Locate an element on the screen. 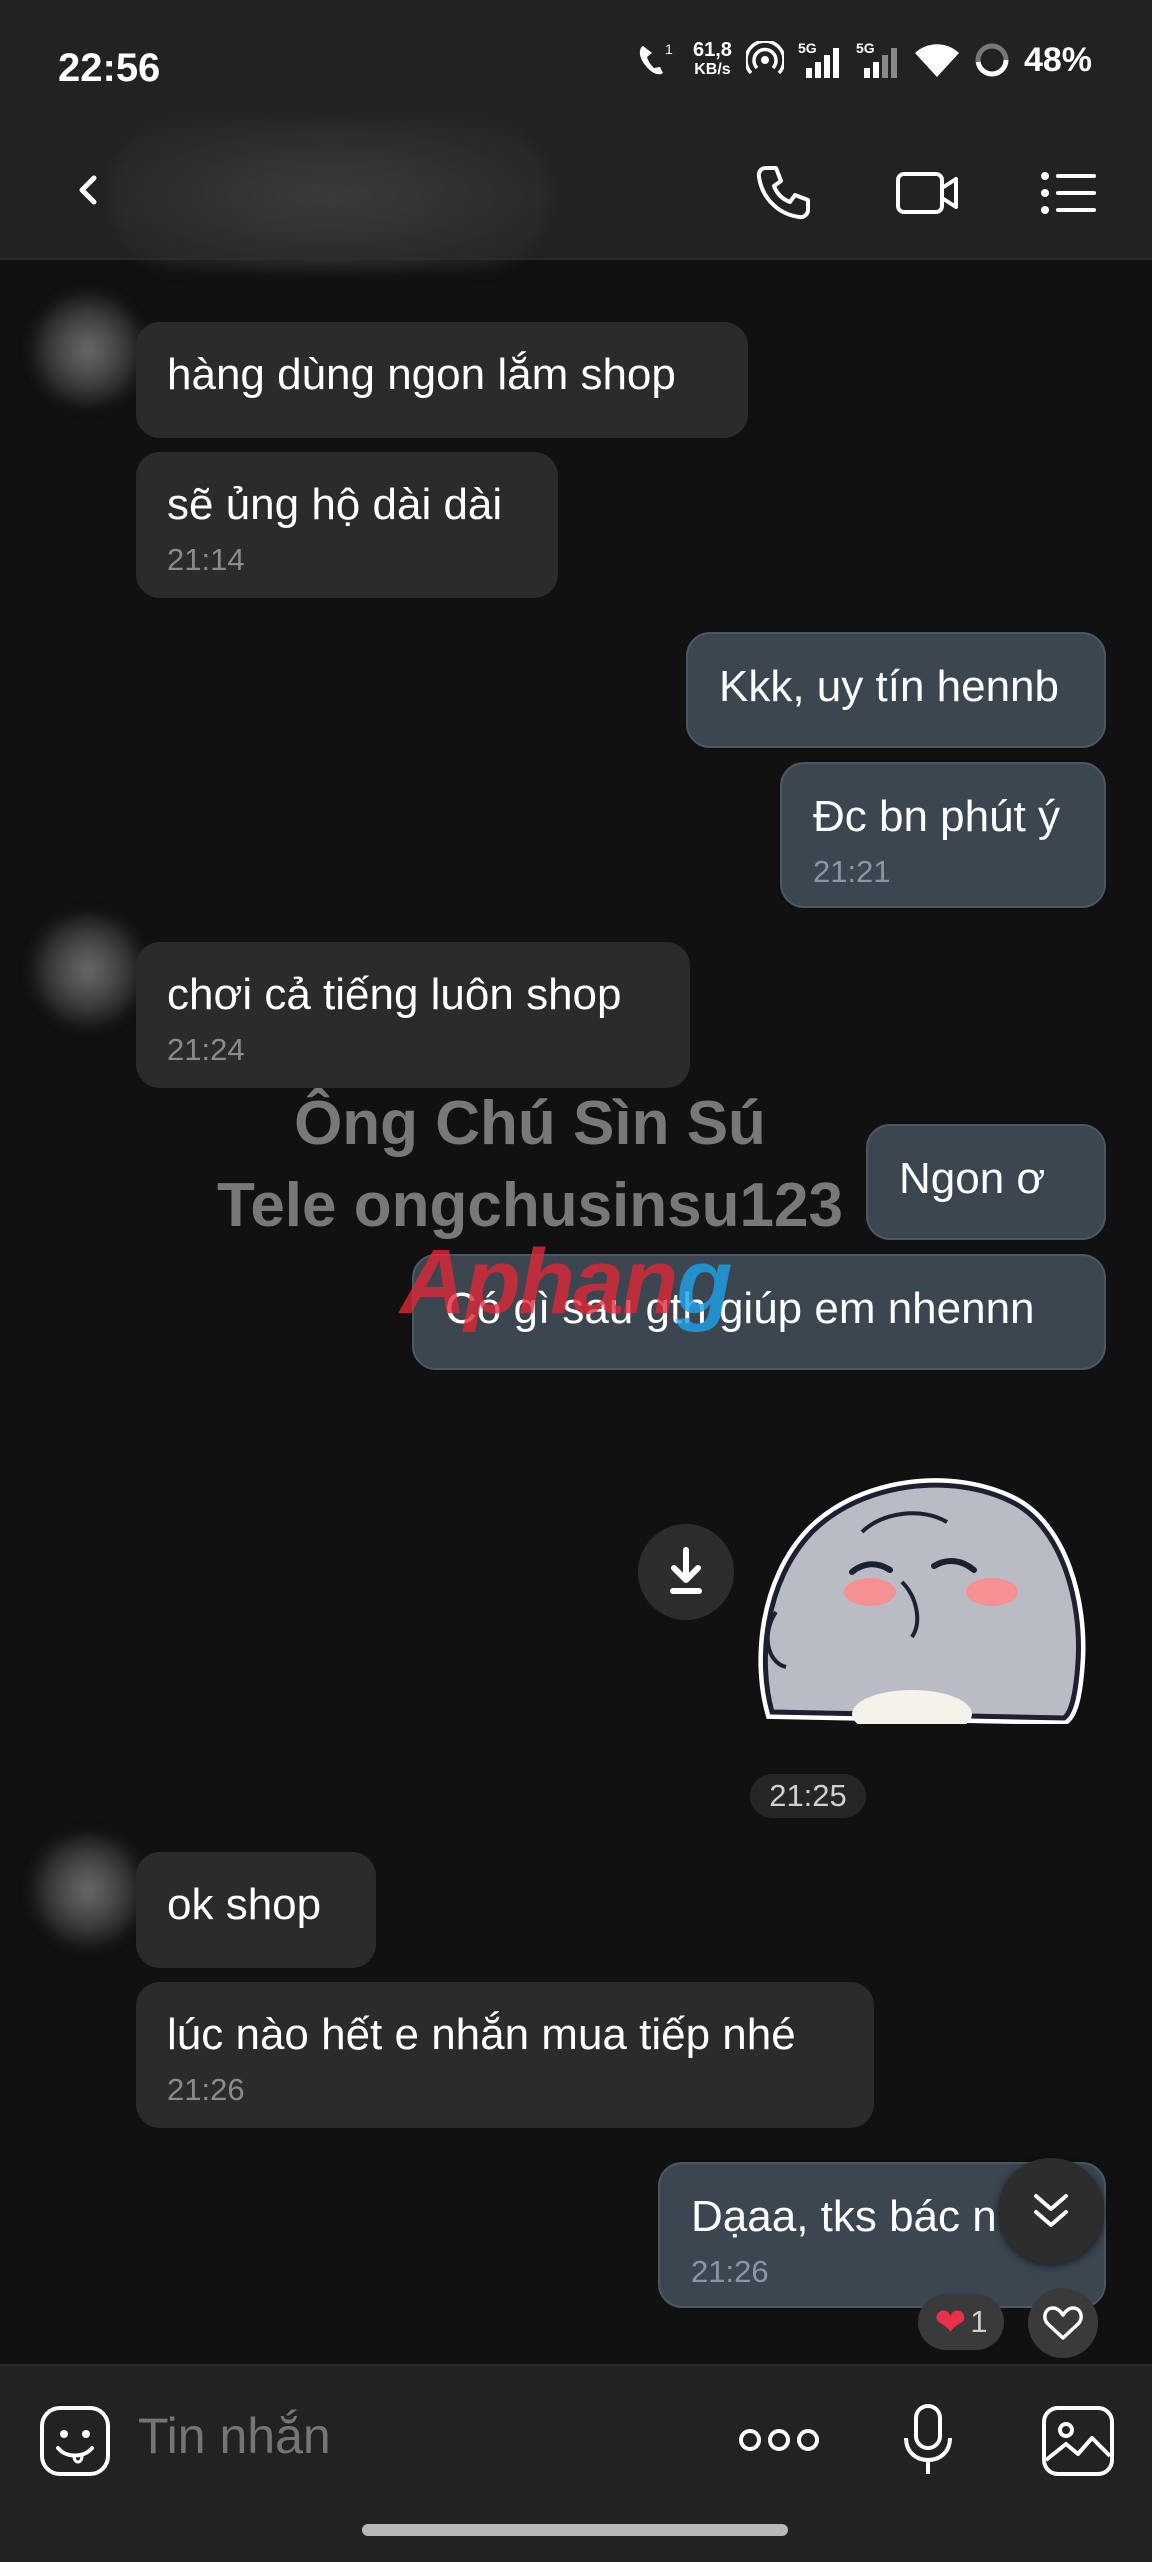 This screenshot has width=1152, height=2562. phone-icon is located at coordinates (783, 193).